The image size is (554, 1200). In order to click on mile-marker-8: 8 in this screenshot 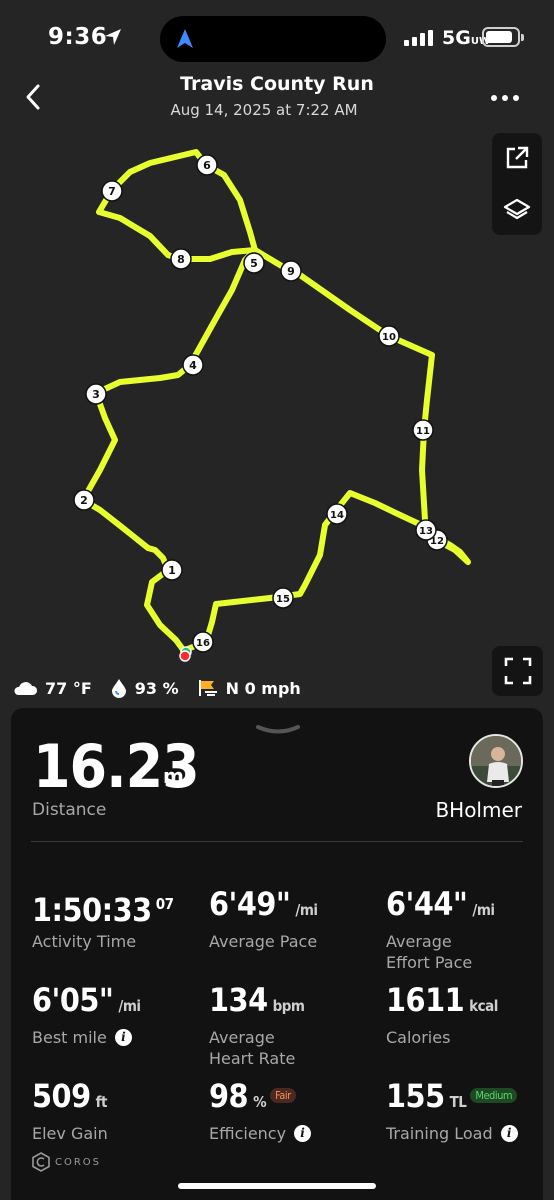, I will do `click(181, 259)`.